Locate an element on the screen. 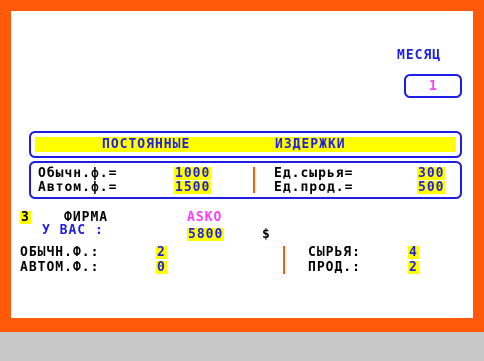 This screenshot has width=484, height=361. you-have-label: У ВАС : is located at coordinates (73, 230).